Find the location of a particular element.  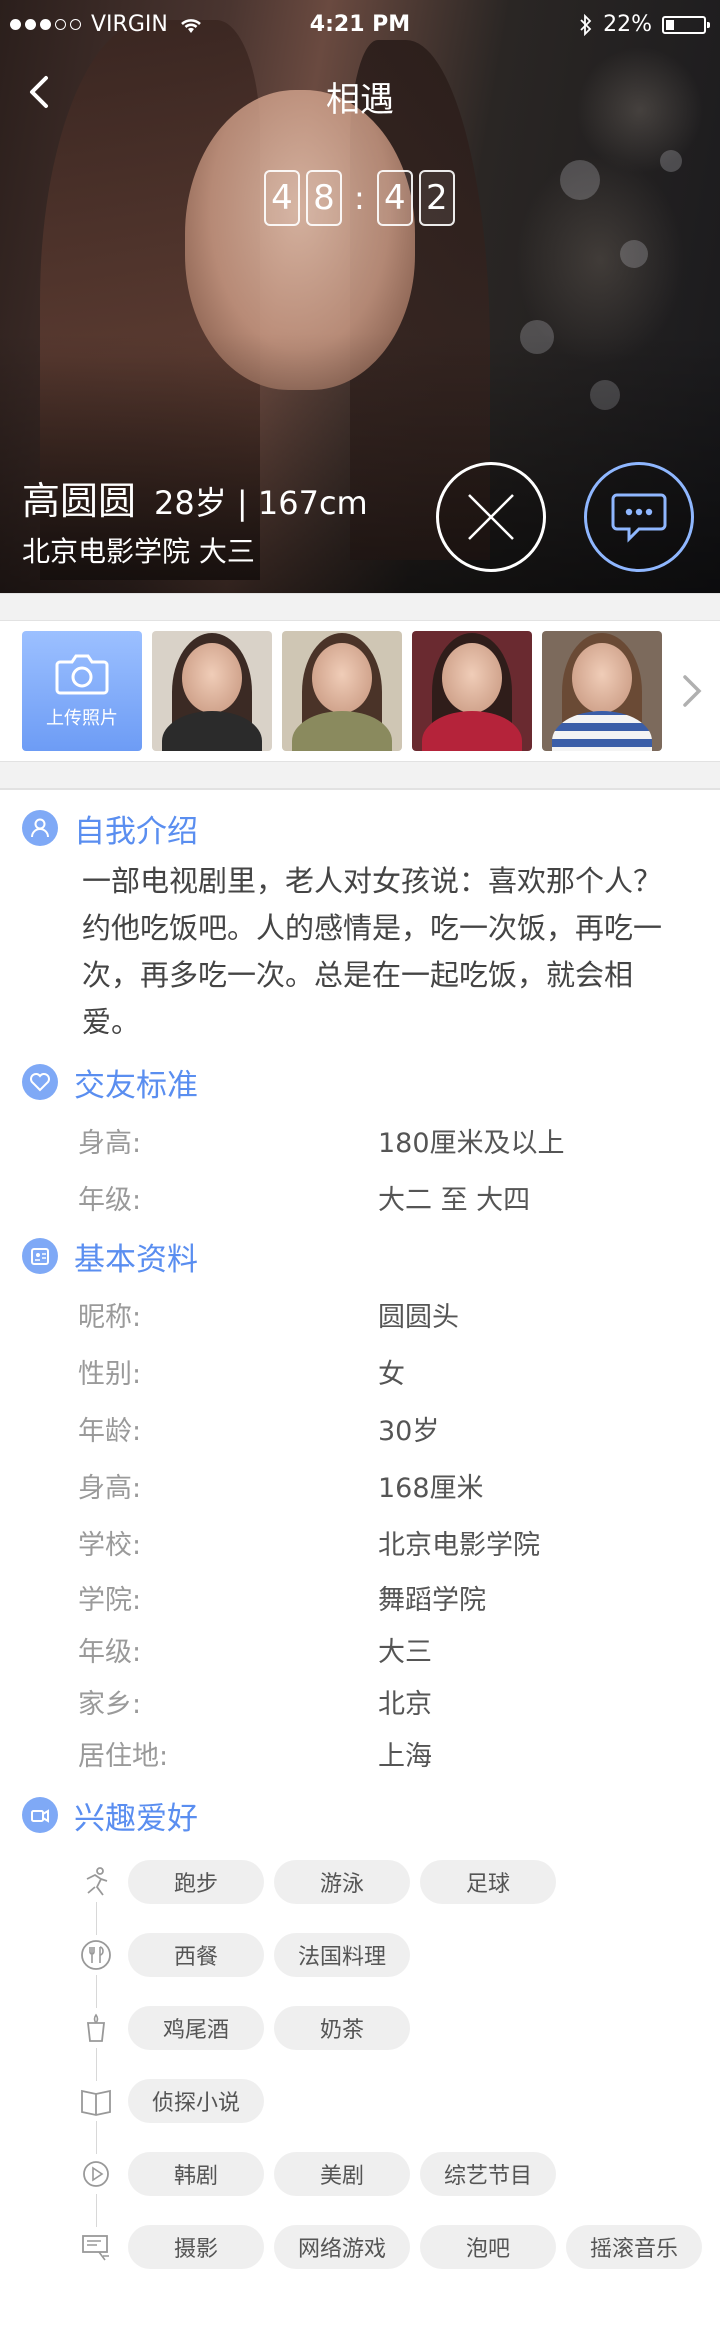

basic-row: 学校: 北京电影学院 is located at coordinates (360, 1542).